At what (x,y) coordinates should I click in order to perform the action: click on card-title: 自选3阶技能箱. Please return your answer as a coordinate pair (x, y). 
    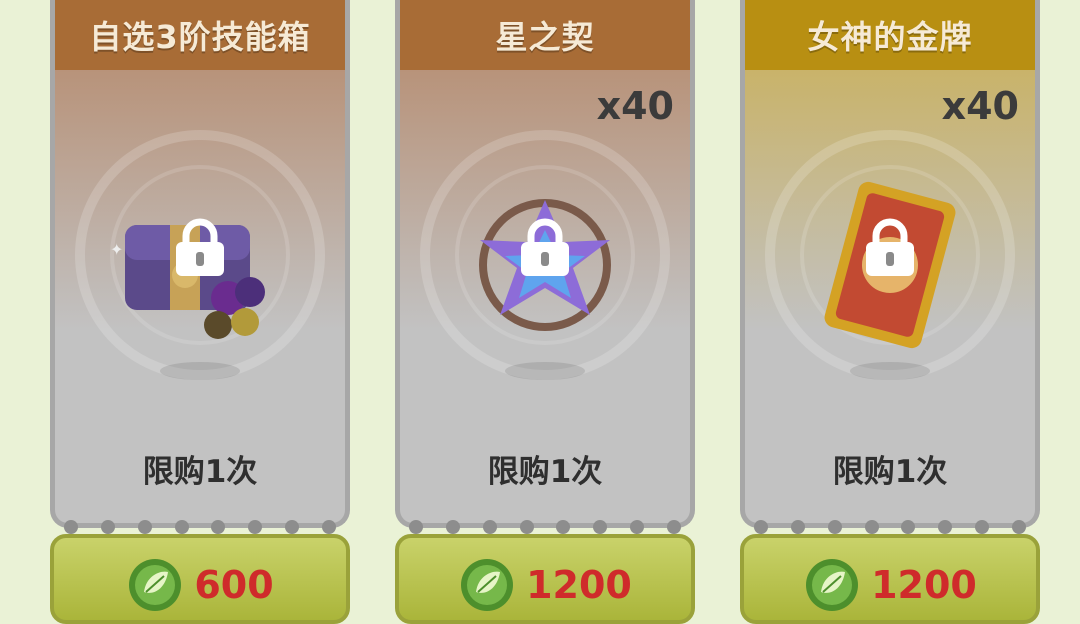
    Looking at the image, I should click on (200, 35).